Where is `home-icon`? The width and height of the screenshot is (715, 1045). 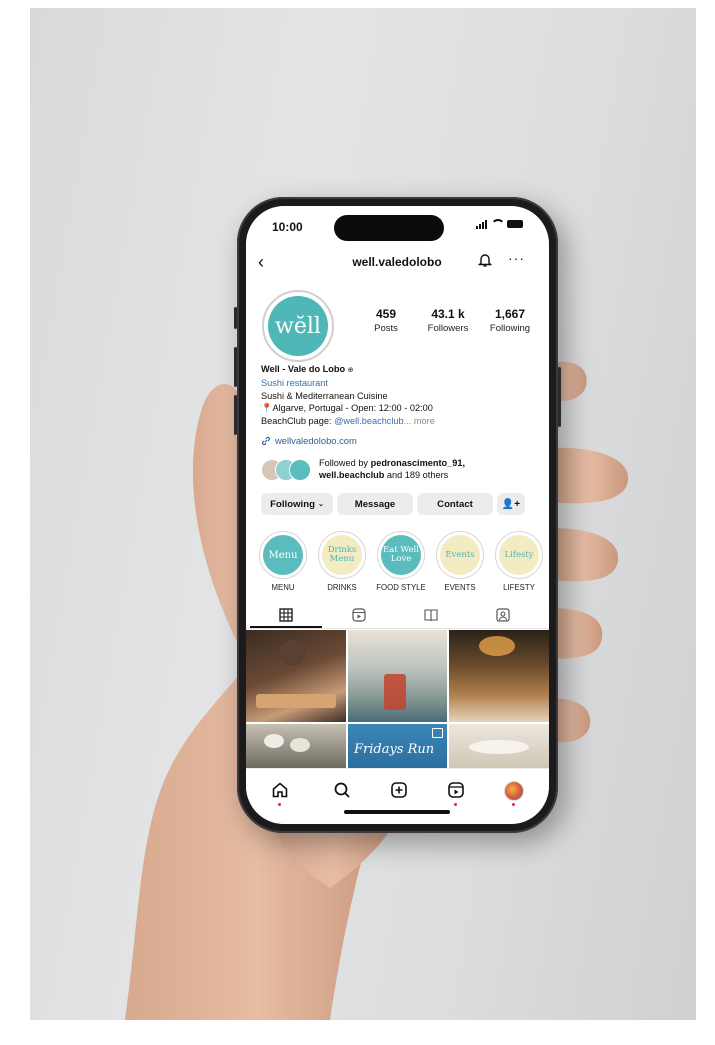 home-icon is located at coordinates (280, 790).